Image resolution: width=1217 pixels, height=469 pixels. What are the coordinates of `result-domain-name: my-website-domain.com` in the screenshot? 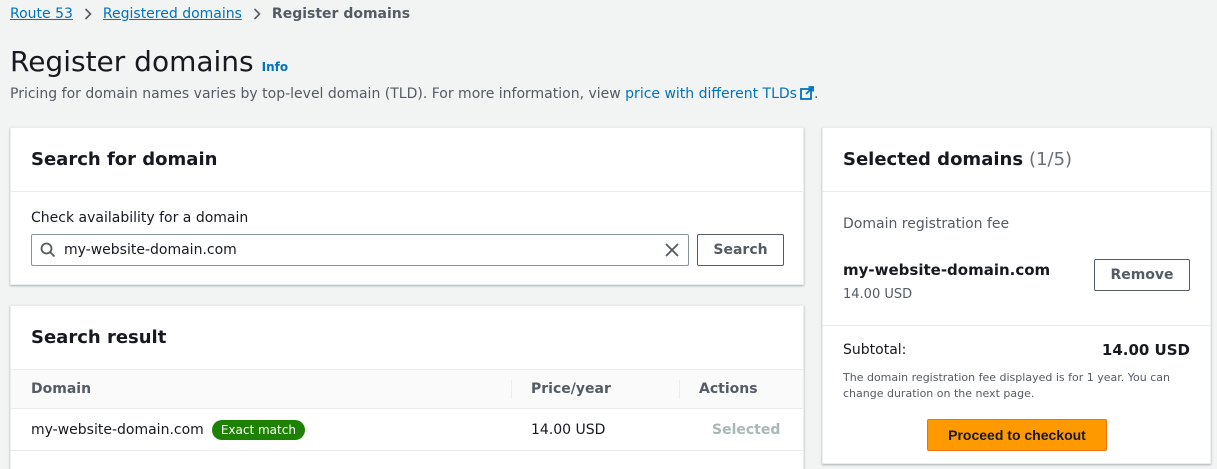 It's located at (117, 429).